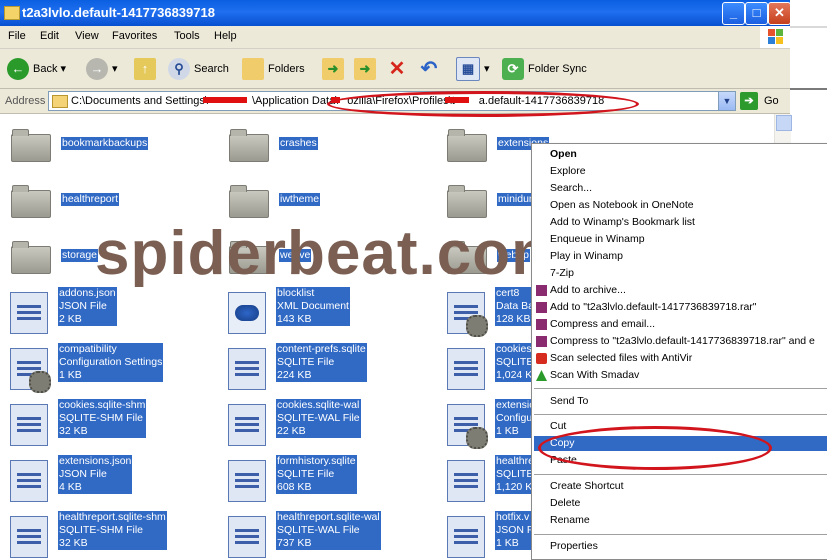 The height and width of the screenshot is (560, 827). I want to click on forward-arrow-icon: →, so click(97, 69).